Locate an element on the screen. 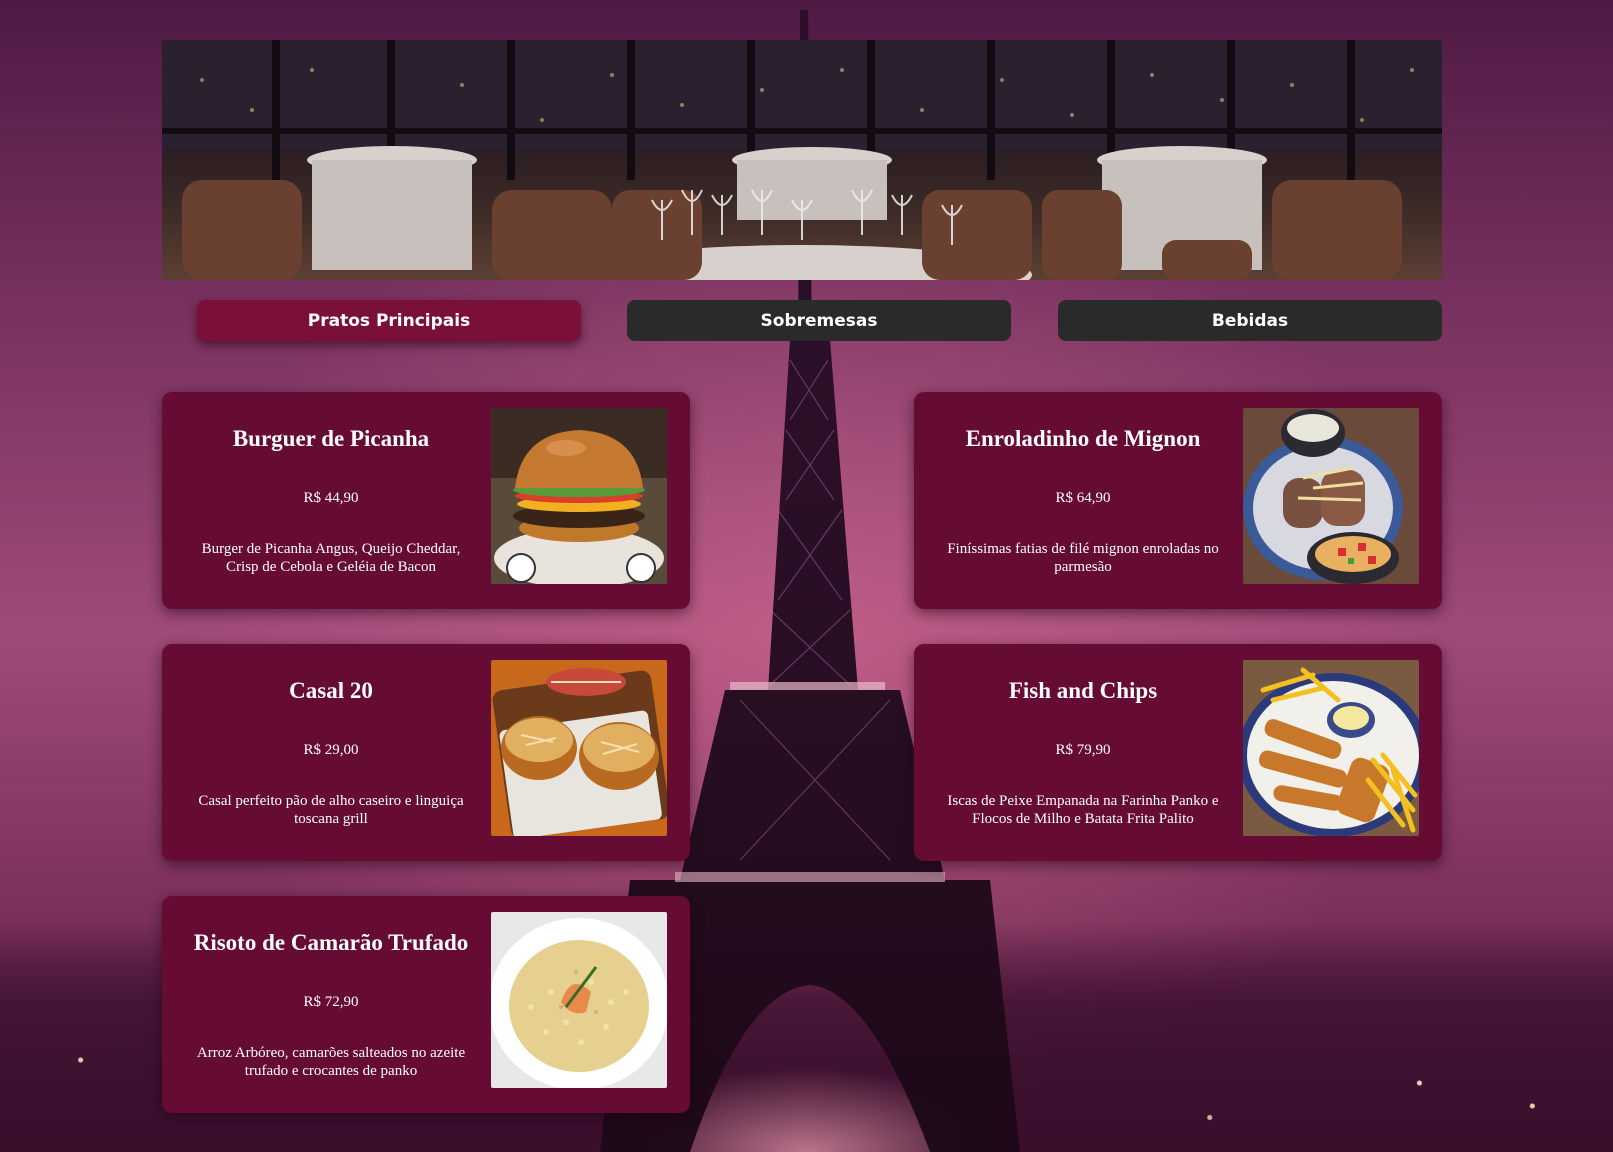 This screenshot has height=1152, width=1613. mignon-photo is located at coordinates (1331, 496).